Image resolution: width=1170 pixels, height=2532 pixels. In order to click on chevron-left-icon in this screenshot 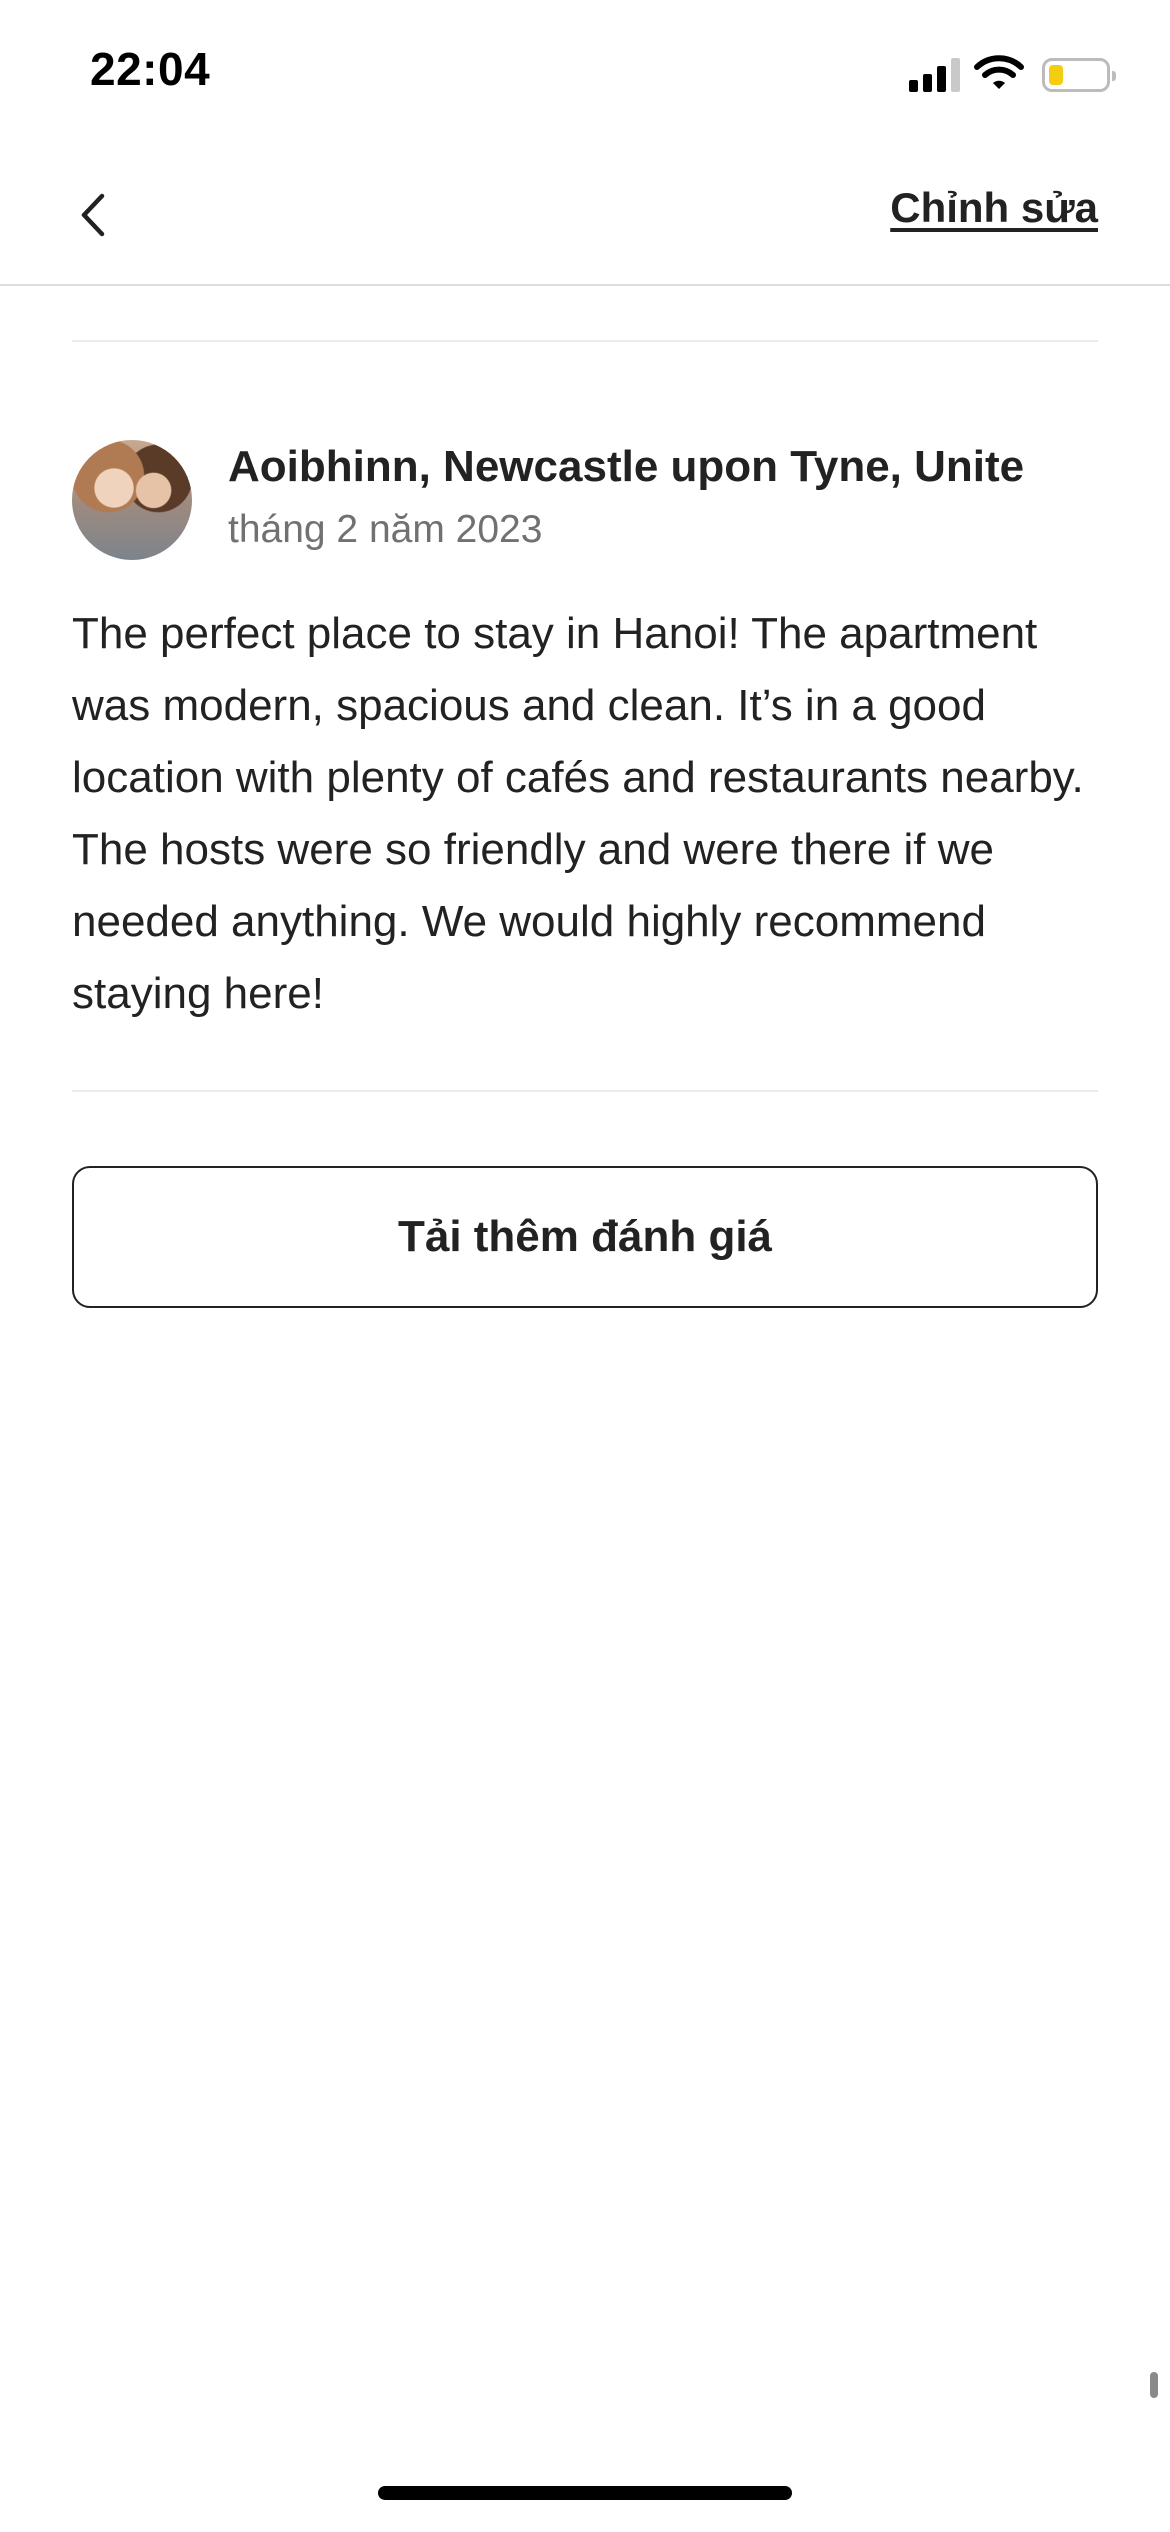, I will do `click(93, 215)`.